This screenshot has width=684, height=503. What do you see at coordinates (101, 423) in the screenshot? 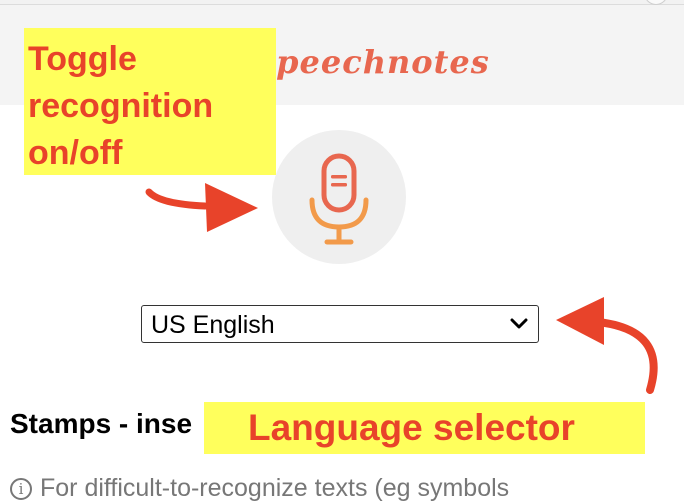
I see `stamps-section-heading: Stamps - inse` at bounding box center [101, 423].